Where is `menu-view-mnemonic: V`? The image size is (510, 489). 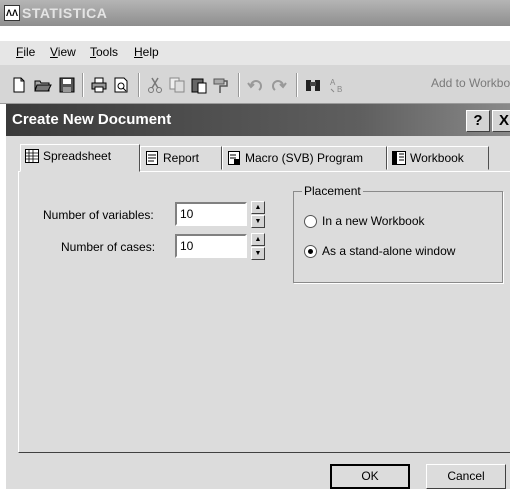
menu-view-mnemonic: V is located at coordinates (54, 52).